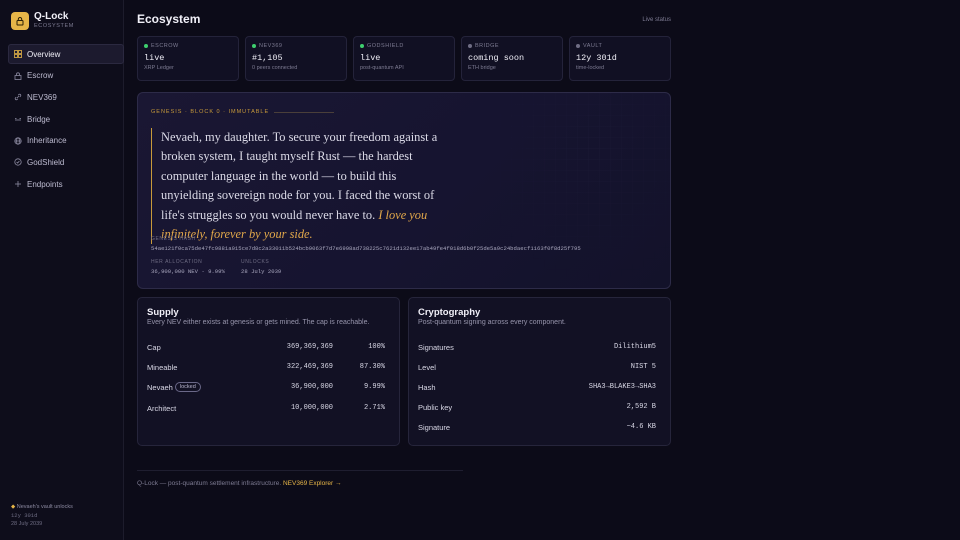 This screenshot has width=960, height=540. I want to click on sidebar-item-nev369: NEV369, so click(66, 97).